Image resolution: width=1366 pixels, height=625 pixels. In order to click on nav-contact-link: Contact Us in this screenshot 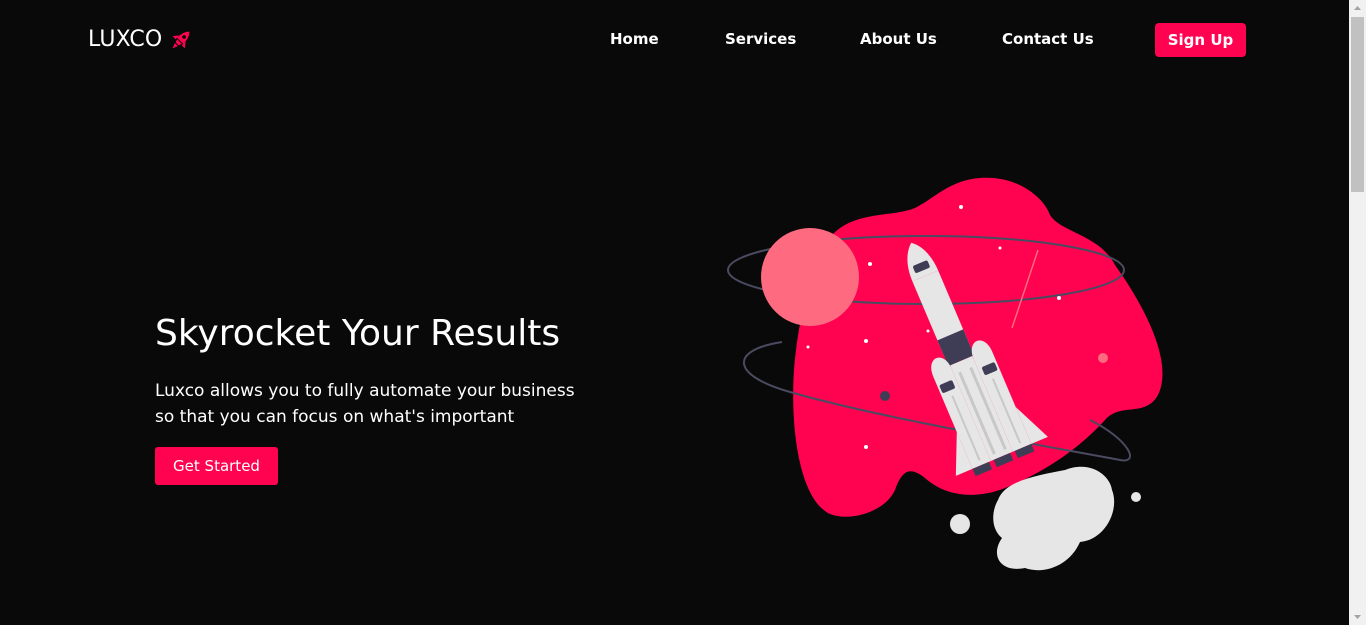, I will do `click(1048, 39)`.